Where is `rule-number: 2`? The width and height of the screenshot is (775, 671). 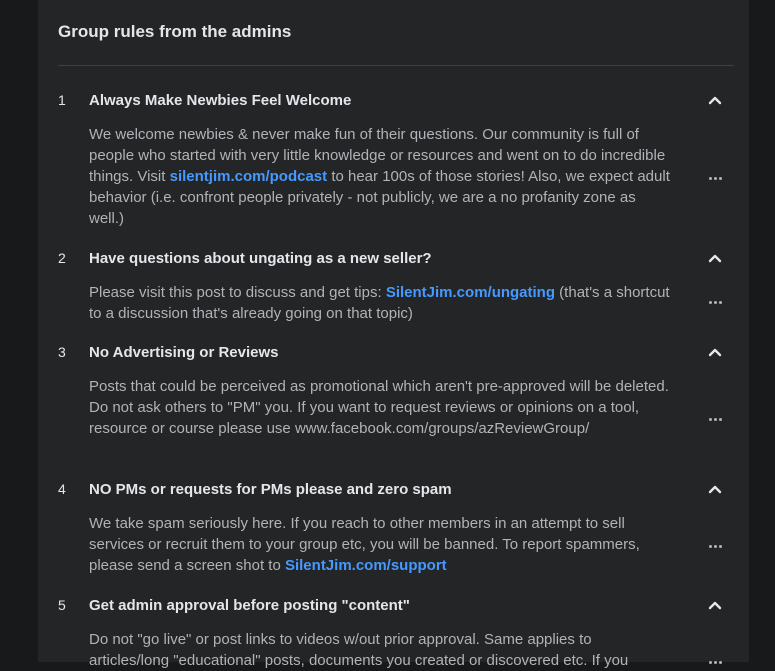 rule-number: 2 is located at coordinates (62, 258).